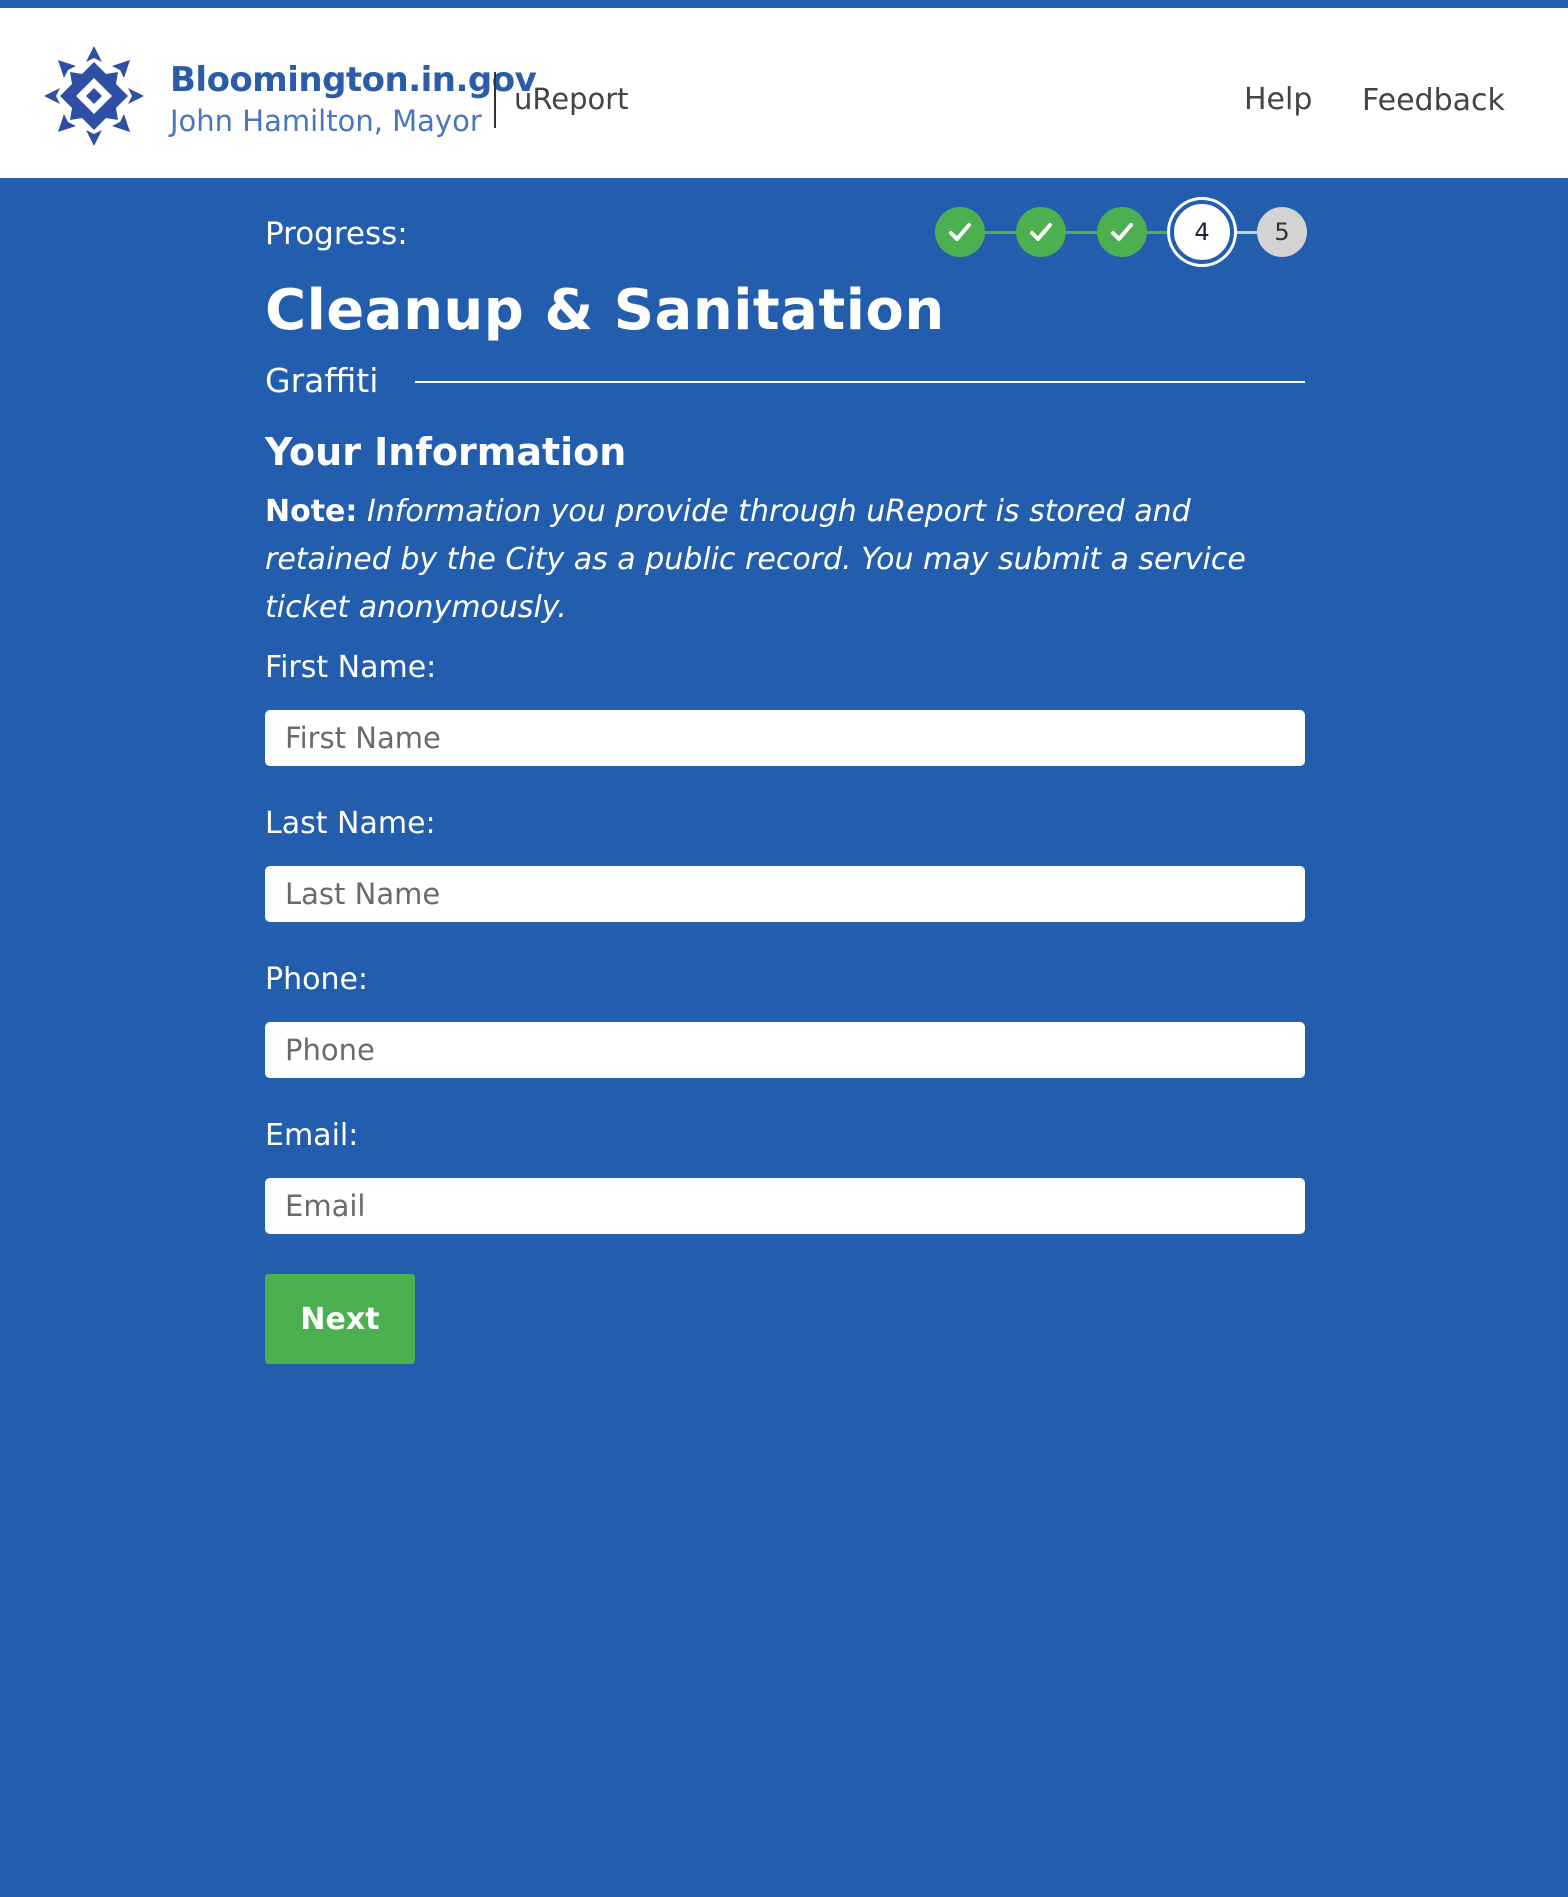  Describe the element at coordinates (353, 80) in the screenshot. I see `brand-name: Bloomington.in.gov` at that location.